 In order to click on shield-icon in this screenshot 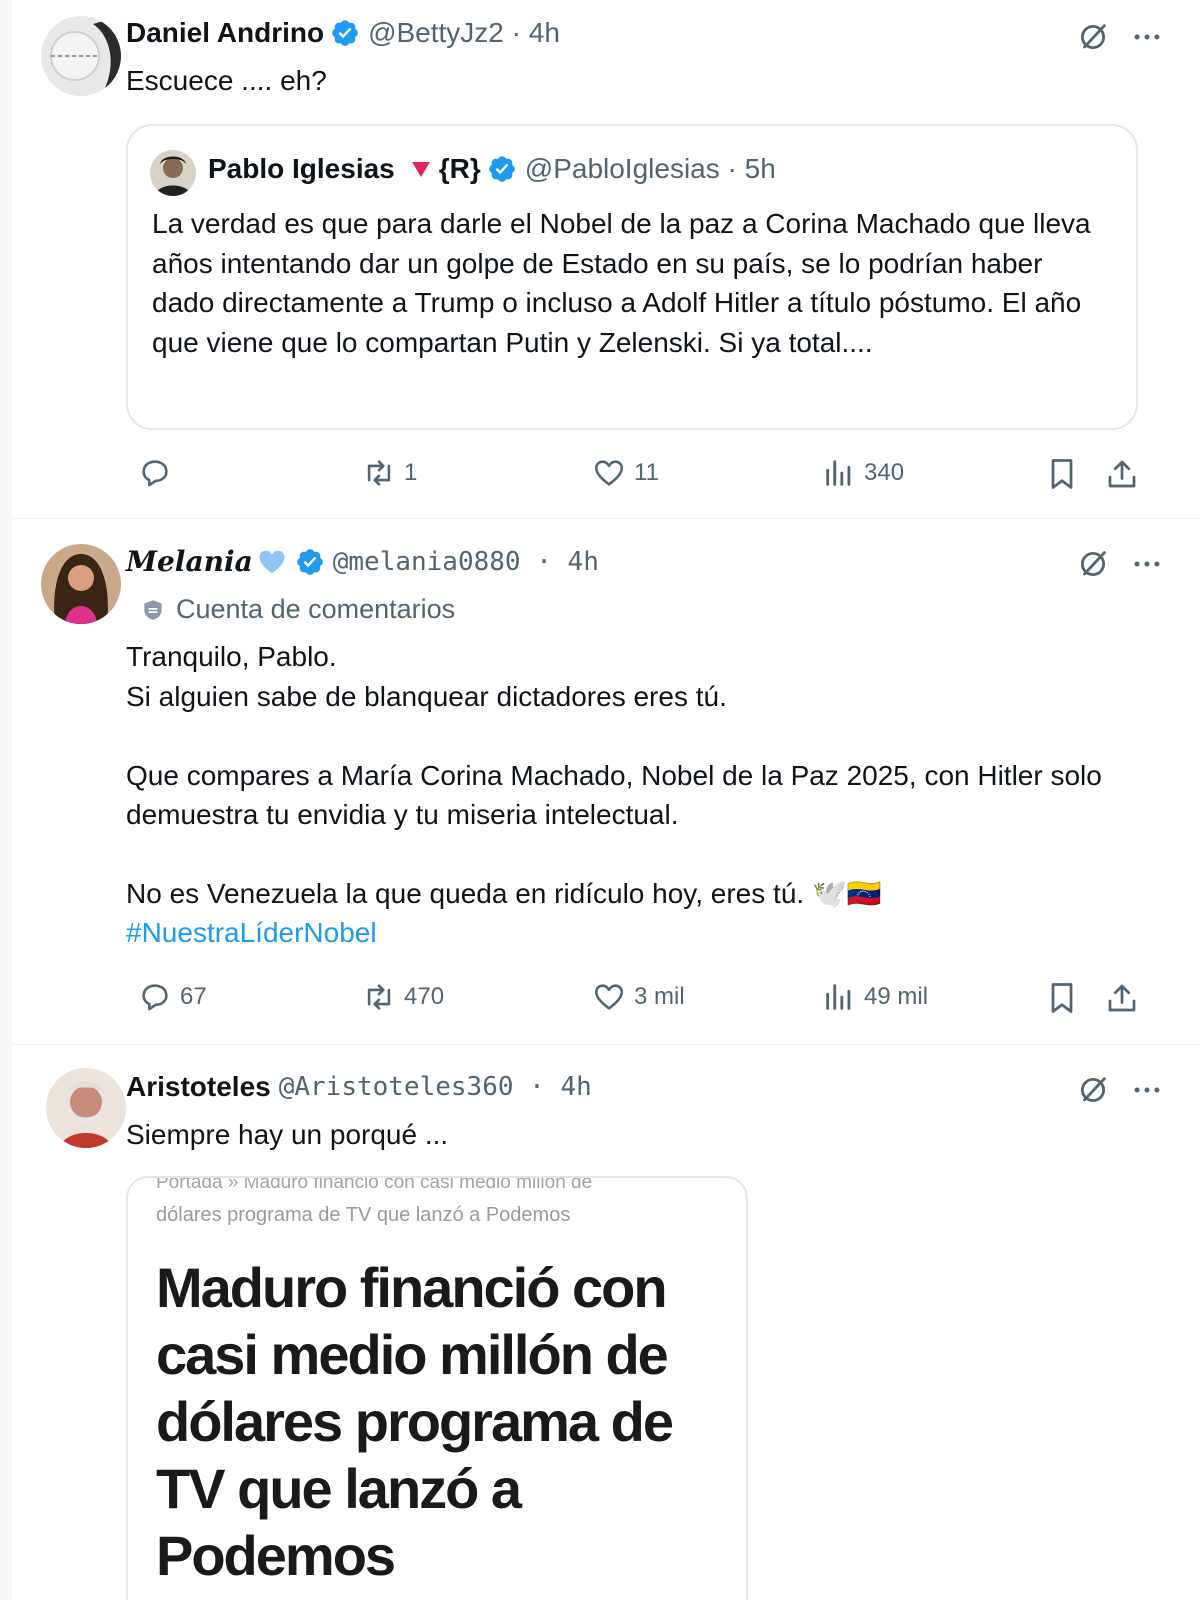, I will do `click(153, 609)`.